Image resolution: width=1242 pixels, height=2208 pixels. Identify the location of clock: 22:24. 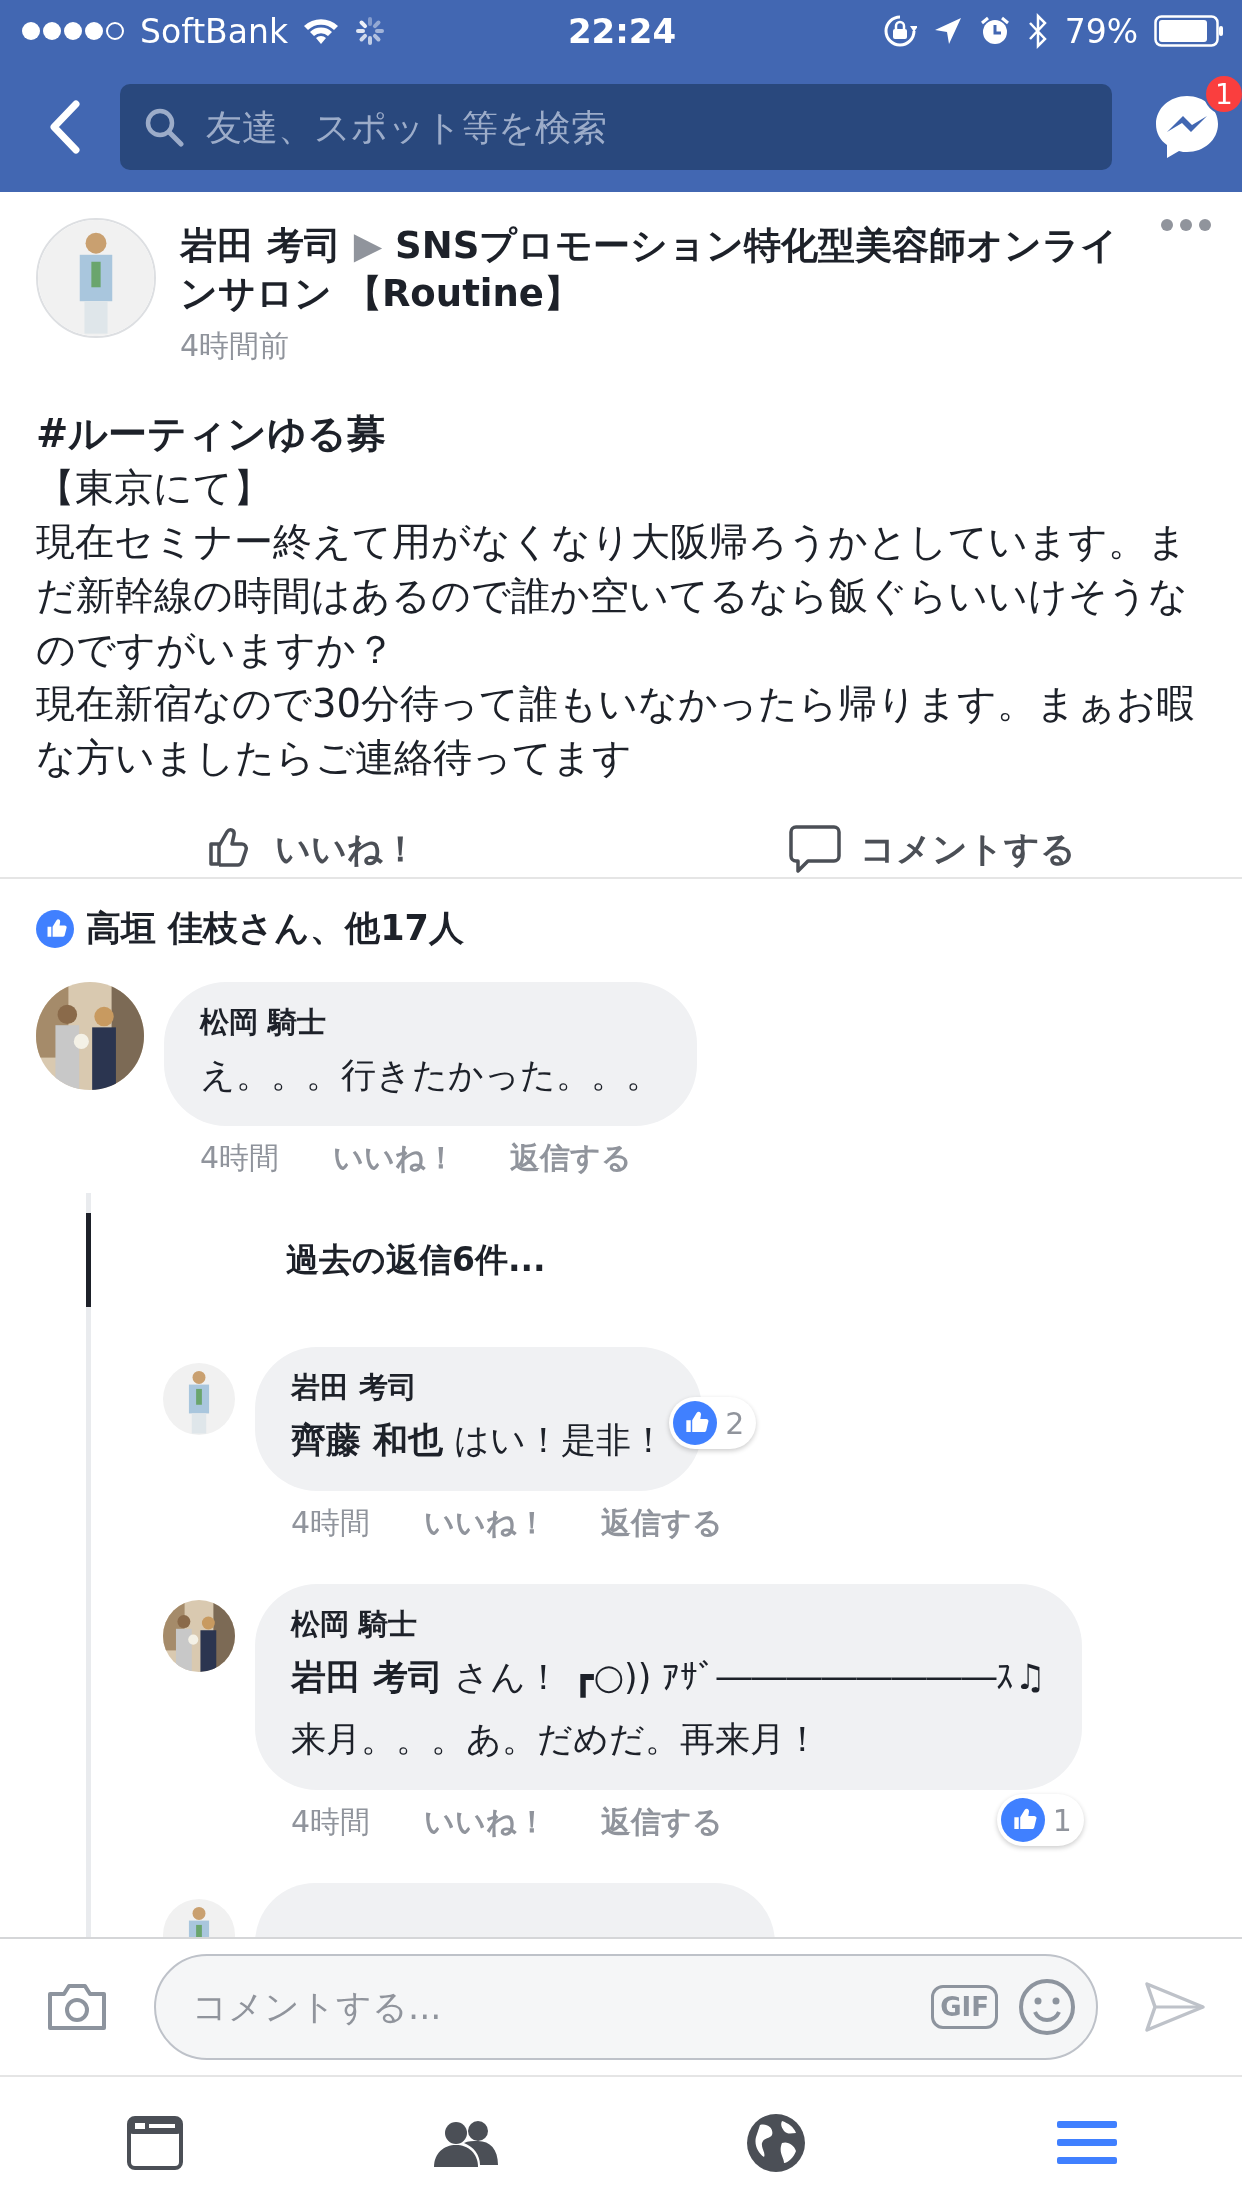
(622, 31).